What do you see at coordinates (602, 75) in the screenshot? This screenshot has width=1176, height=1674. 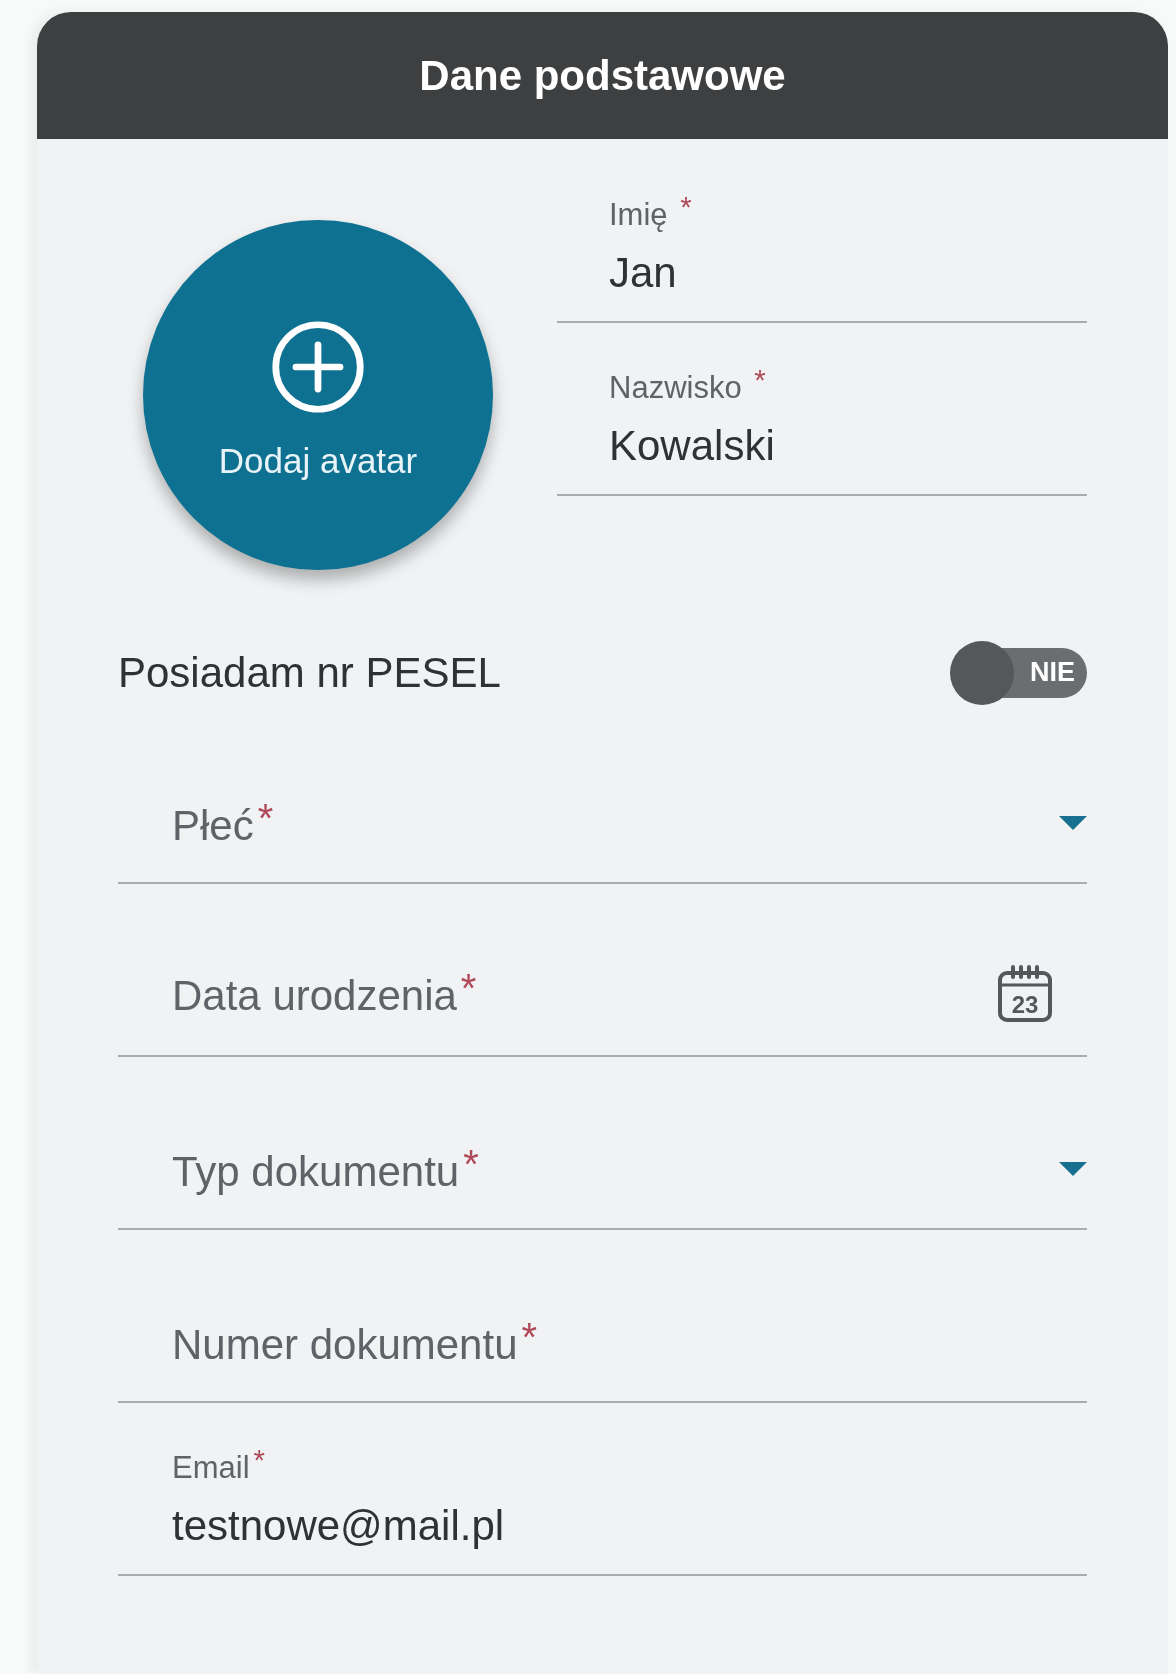 I see `card-title: Dane podstawowe` at bounding box center [602, 75].